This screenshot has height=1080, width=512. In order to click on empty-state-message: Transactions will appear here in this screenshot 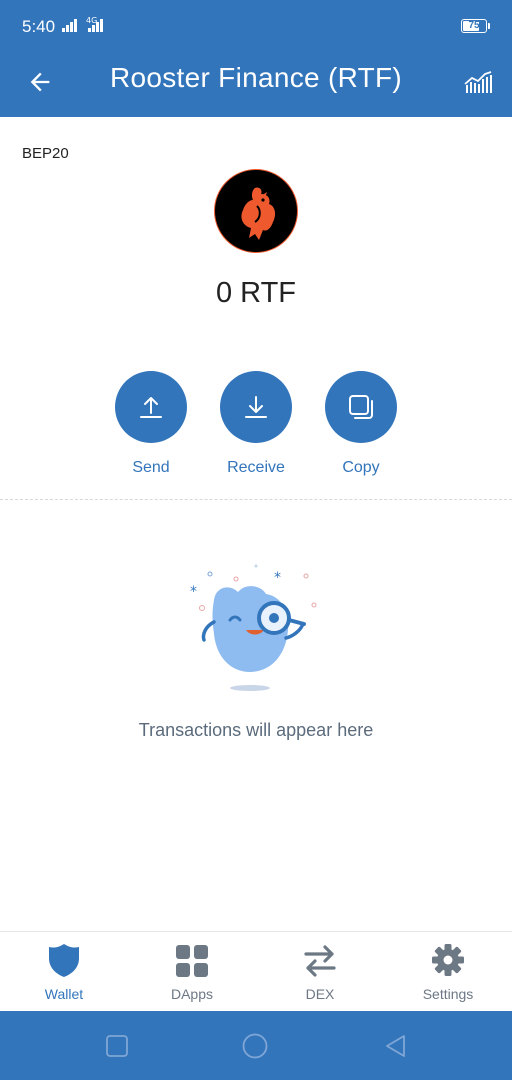, I will do `click(256, 730)`.